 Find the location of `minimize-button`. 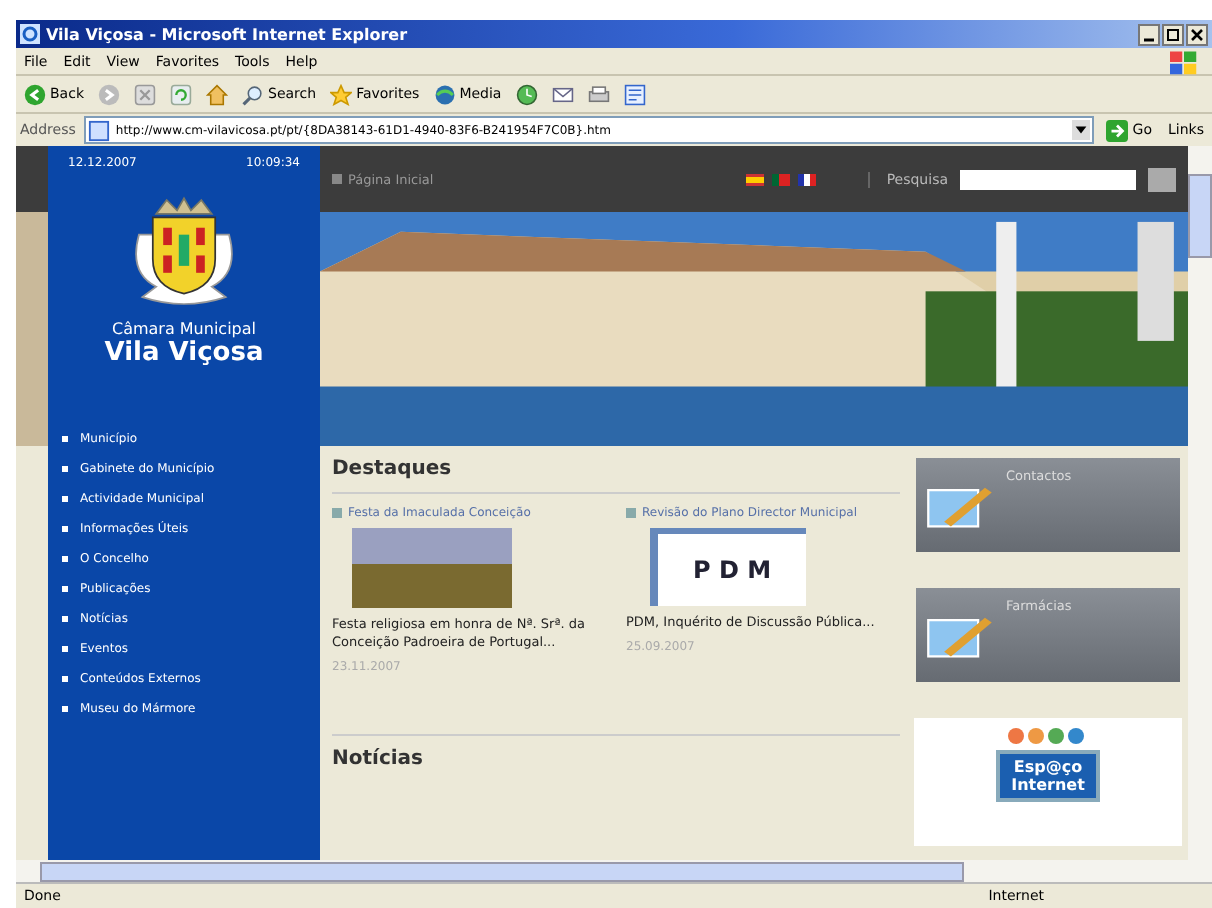

minimize-button is located at coordinates (1149, 34).